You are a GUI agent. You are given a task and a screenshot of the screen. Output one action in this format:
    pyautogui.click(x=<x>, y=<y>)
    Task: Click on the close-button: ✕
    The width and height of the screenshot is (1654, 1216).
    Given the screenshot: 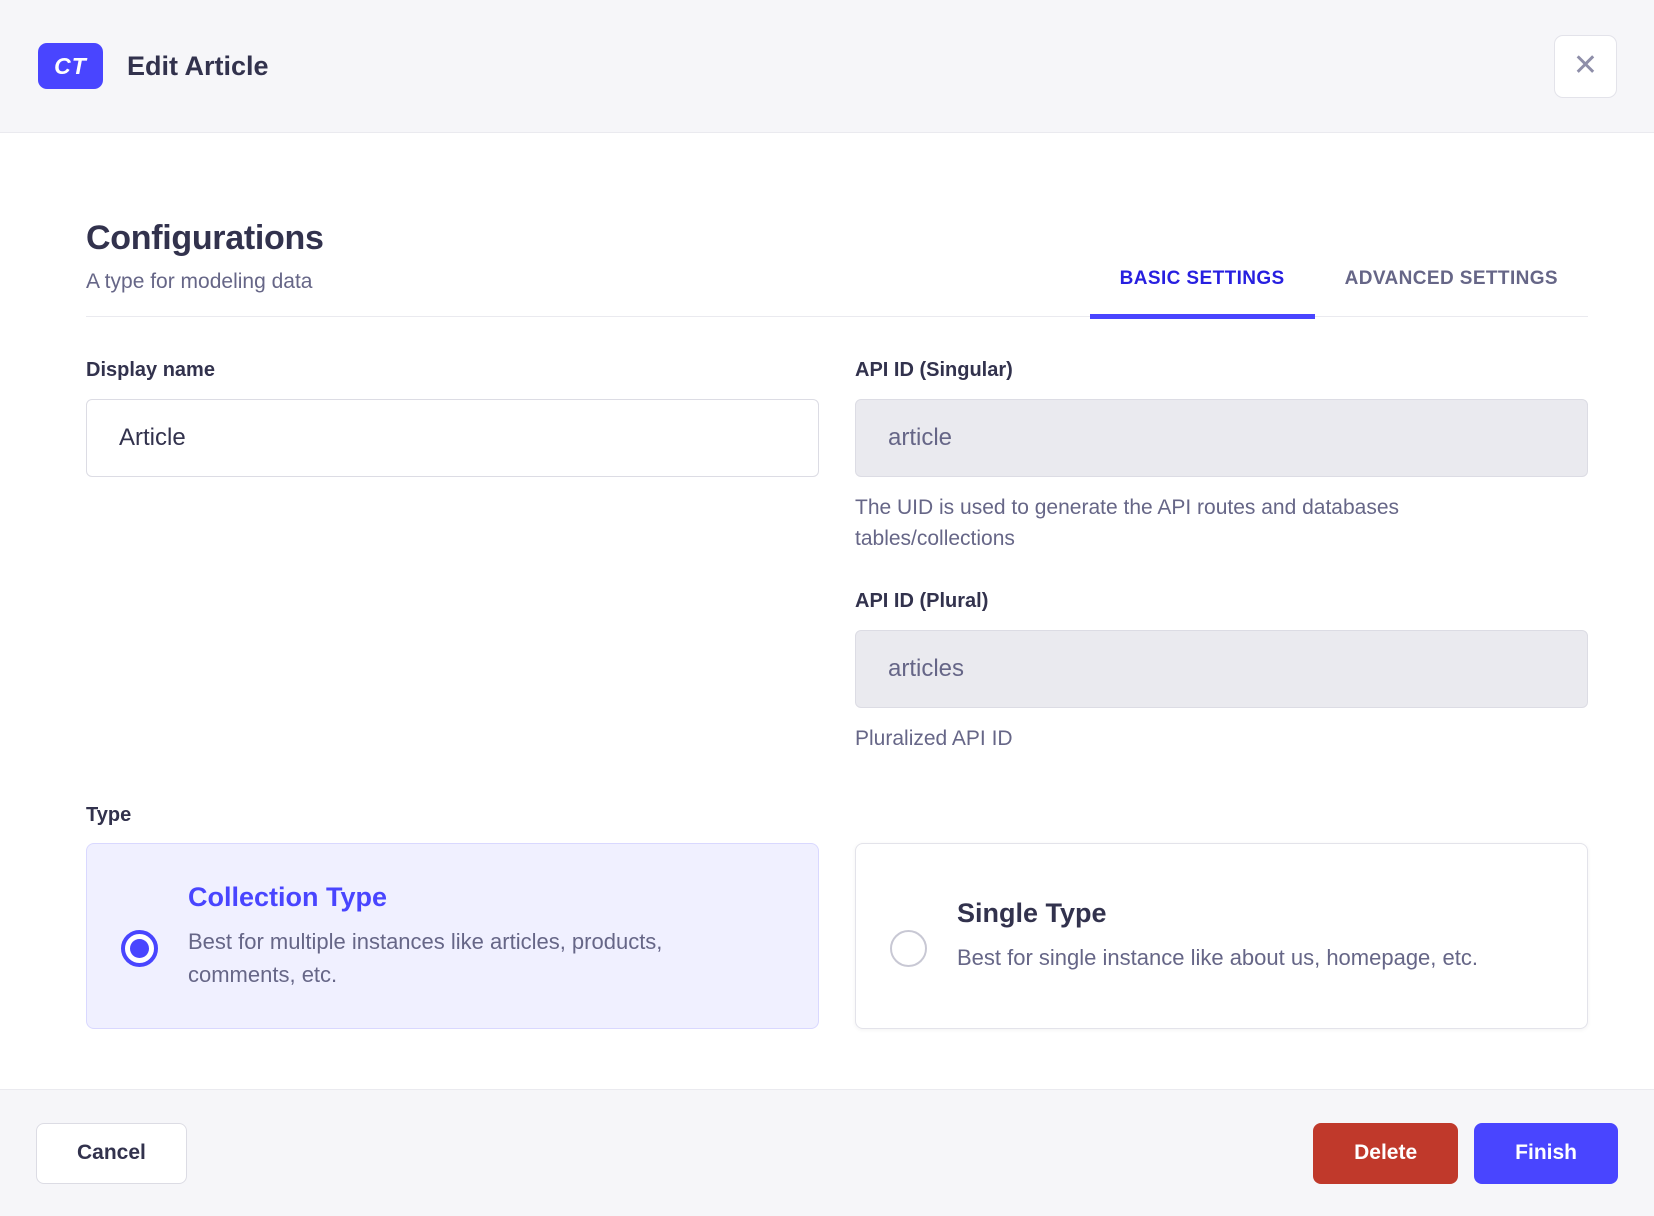 What is the action you would take?
    pyautogui.click(x=1585, y=66)
    